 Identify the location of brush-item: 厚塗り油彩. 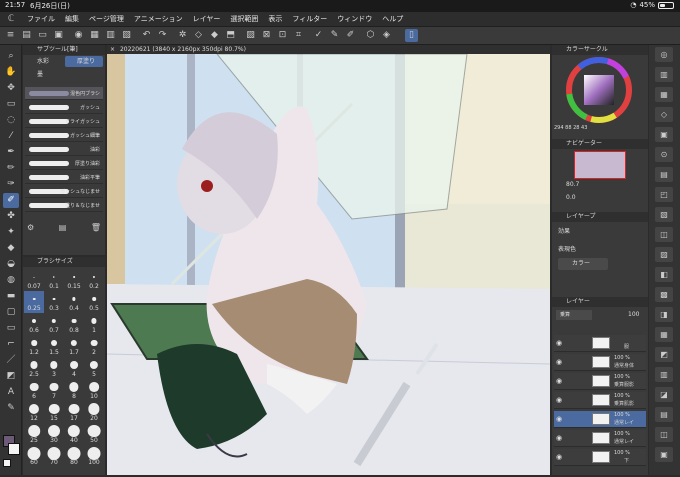
(64, 163).